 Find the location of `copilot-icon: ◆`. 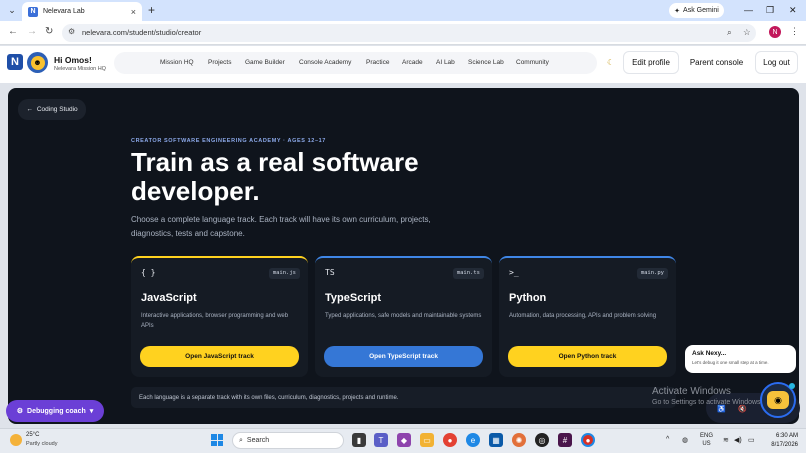

copilot-icon: ◆ is located at coordinates (404, 440).